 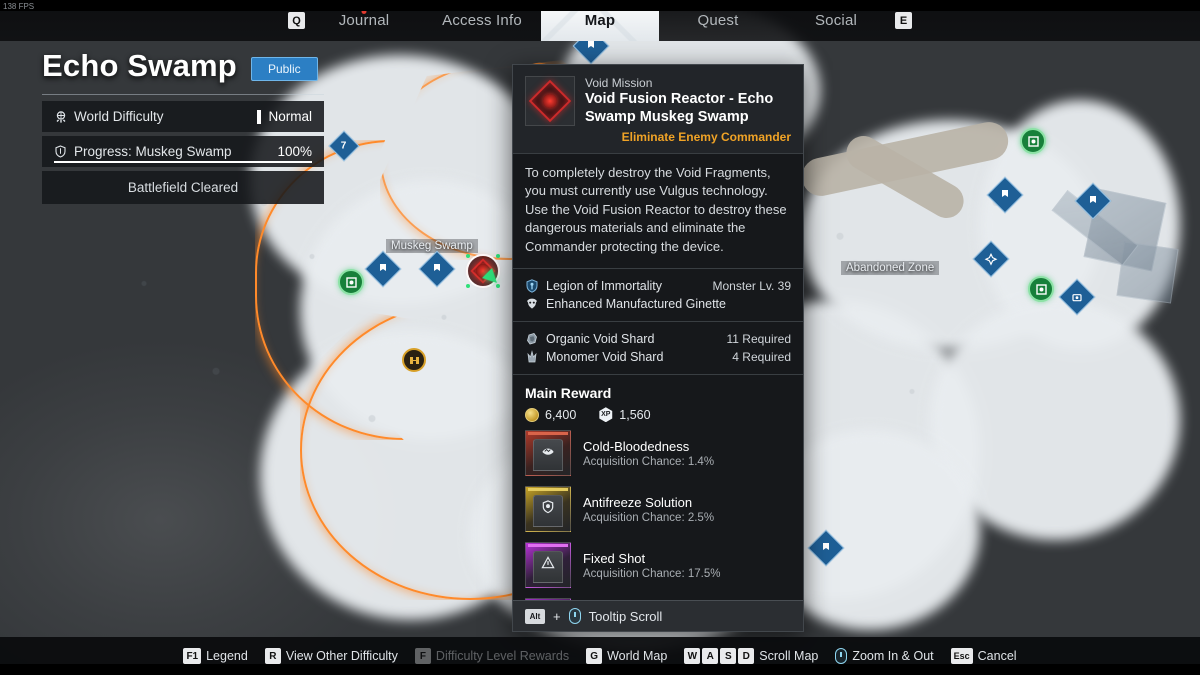 I want to click on map-marker-resource-east, so click(x=1041, y=289).